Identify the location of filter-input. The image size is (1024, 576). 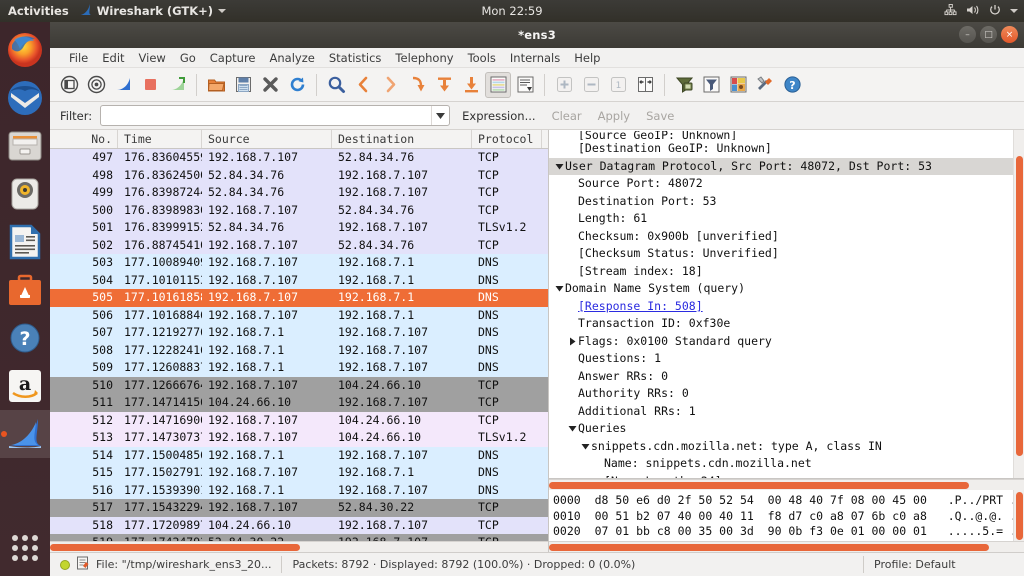
(266, 115).